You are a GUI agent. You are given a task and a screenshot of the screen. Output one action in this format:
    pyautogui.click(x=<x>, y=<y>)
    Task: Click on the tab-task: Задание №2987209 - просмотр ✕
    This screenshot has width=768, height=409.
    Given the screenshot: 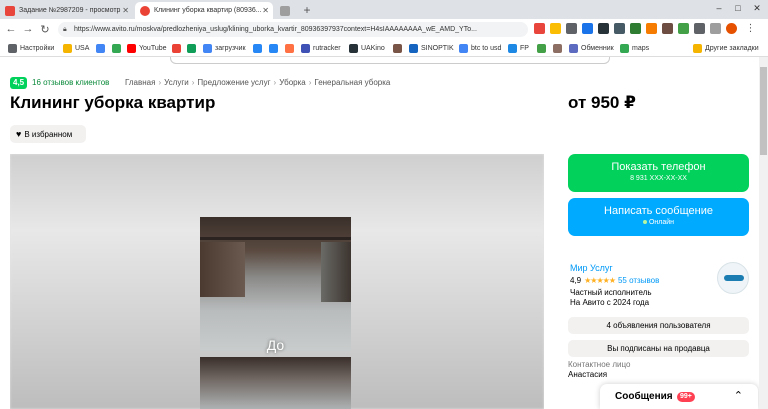 What is the action you would take?
    pyautogui.click(x=66, y=10)
    